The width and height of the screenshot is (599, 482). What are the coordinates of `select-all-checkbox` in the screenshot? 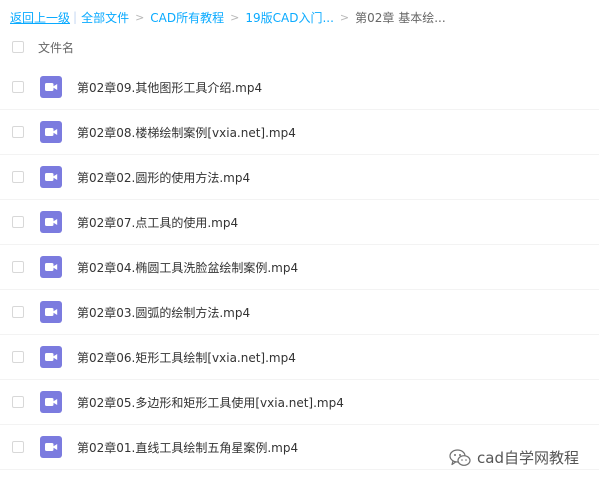 It's located at (18, 47).